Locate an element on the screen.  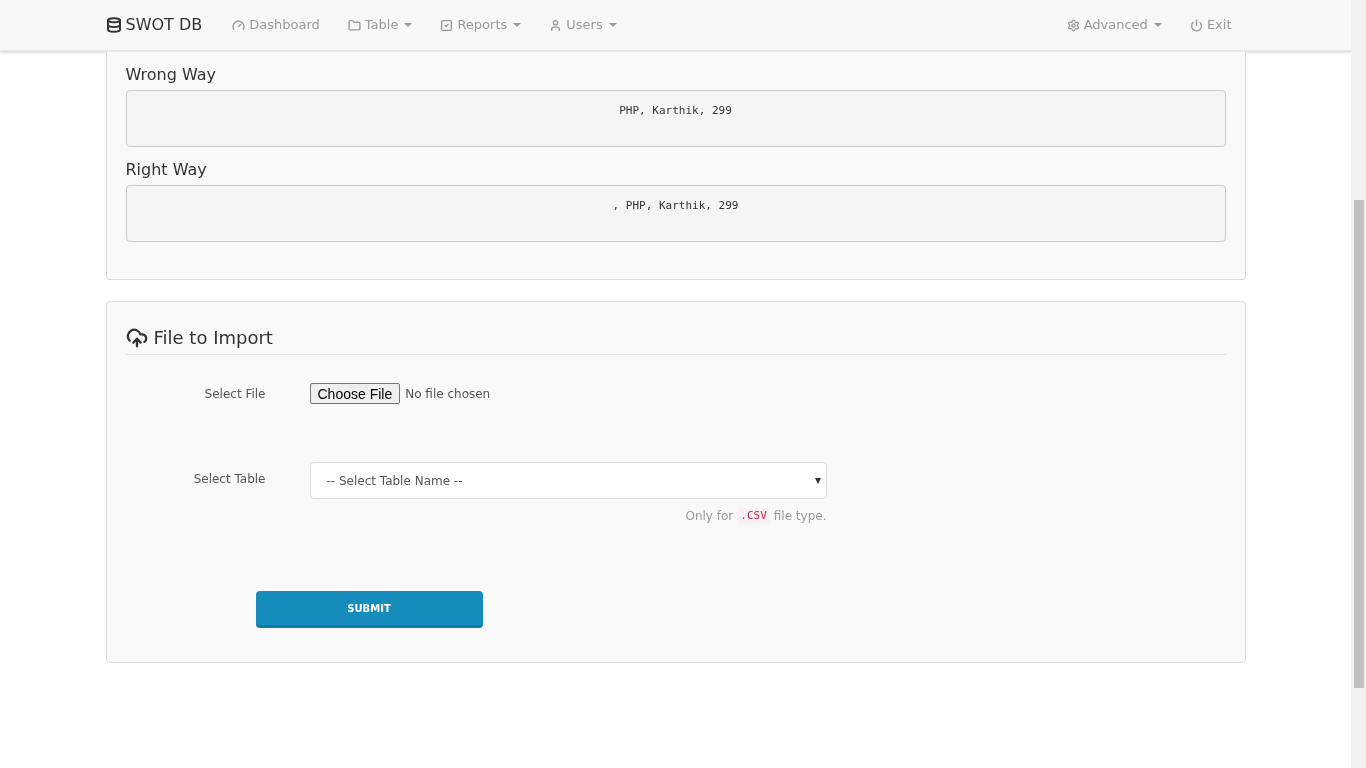
scrollbar is located at coordinates (1358, 384).